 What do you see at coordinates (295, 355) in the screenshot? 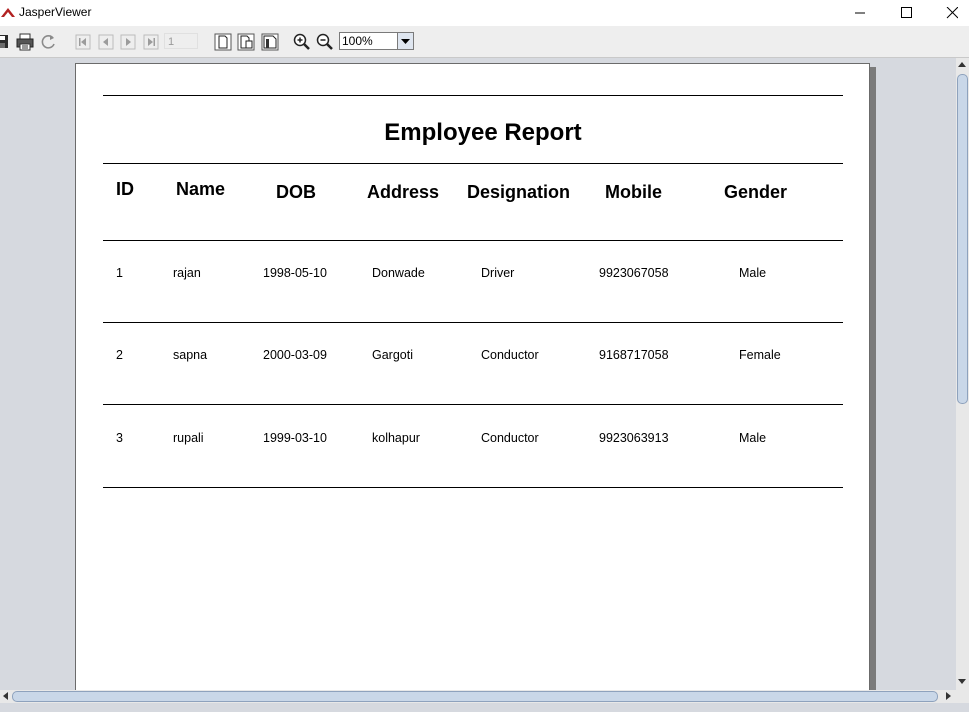
I see `table-cell-dob: 2000-03-09` at bounding box center [295, 355].